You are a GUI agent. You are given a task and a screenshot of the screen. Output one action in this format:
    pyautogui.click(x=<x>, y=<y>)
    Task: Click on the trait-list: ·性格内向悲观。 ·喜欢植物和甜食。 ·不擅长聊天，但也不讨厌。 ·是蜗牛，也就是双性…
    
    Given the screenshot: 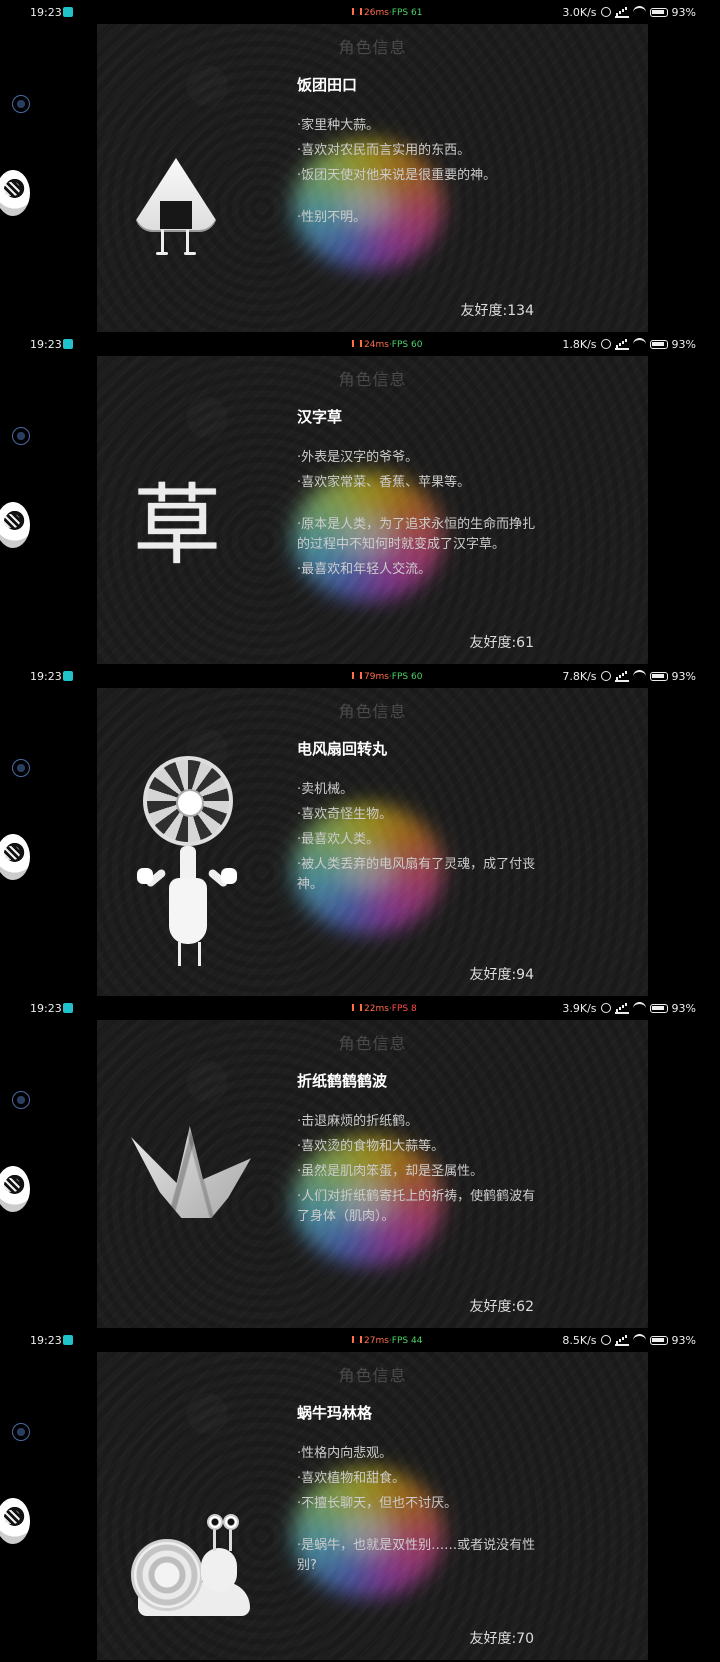 What is the action you would take?
    pyautogui.click(x=417, y=1512)
    